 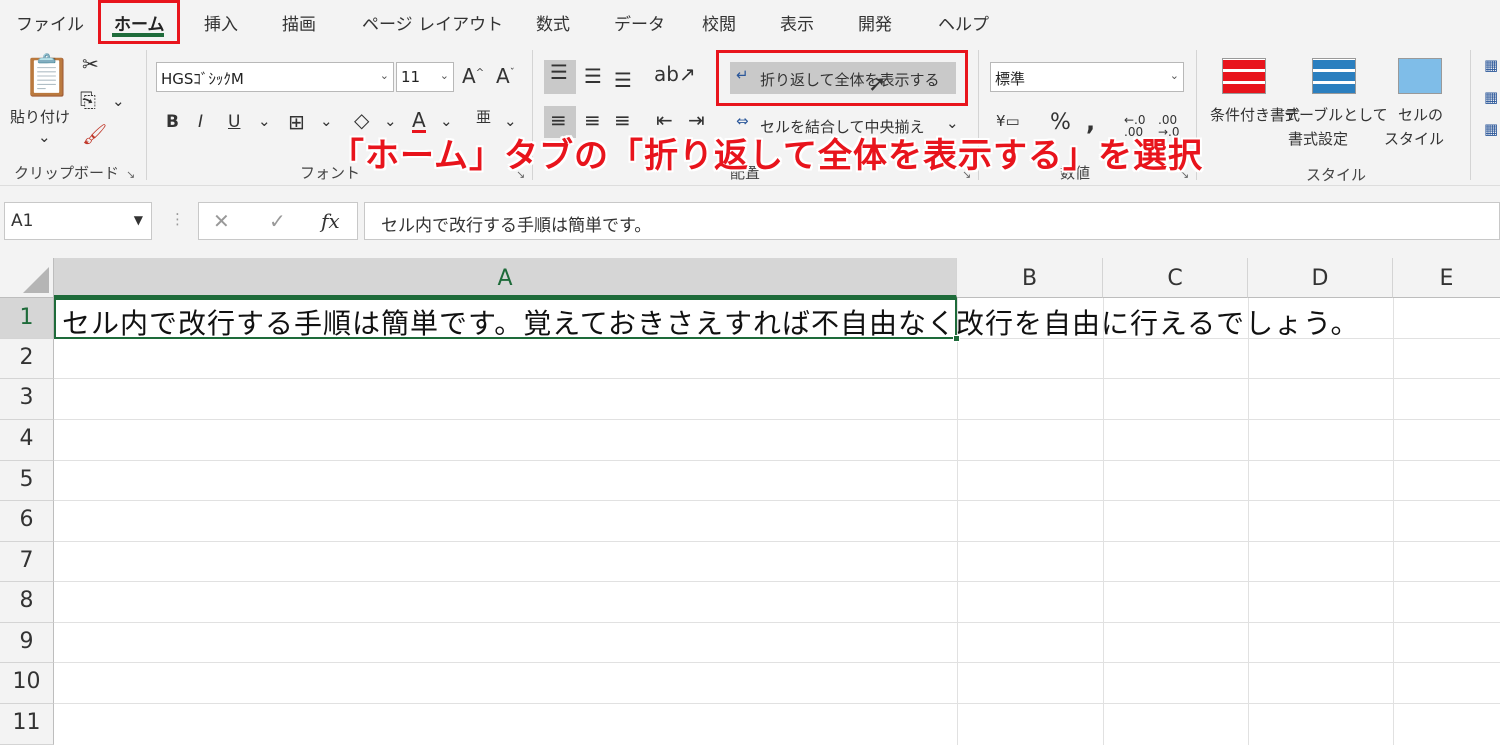 I want to click on number-format-value: 標準, so click(x=1010, y=79).